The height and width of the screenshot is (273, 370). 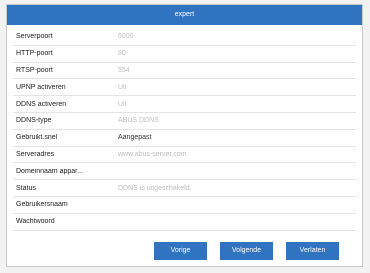 What do you see at coordinates (131, 137) in the screenshot?
I see `setting-value: Aangepast` at bounding box center [131, 137].